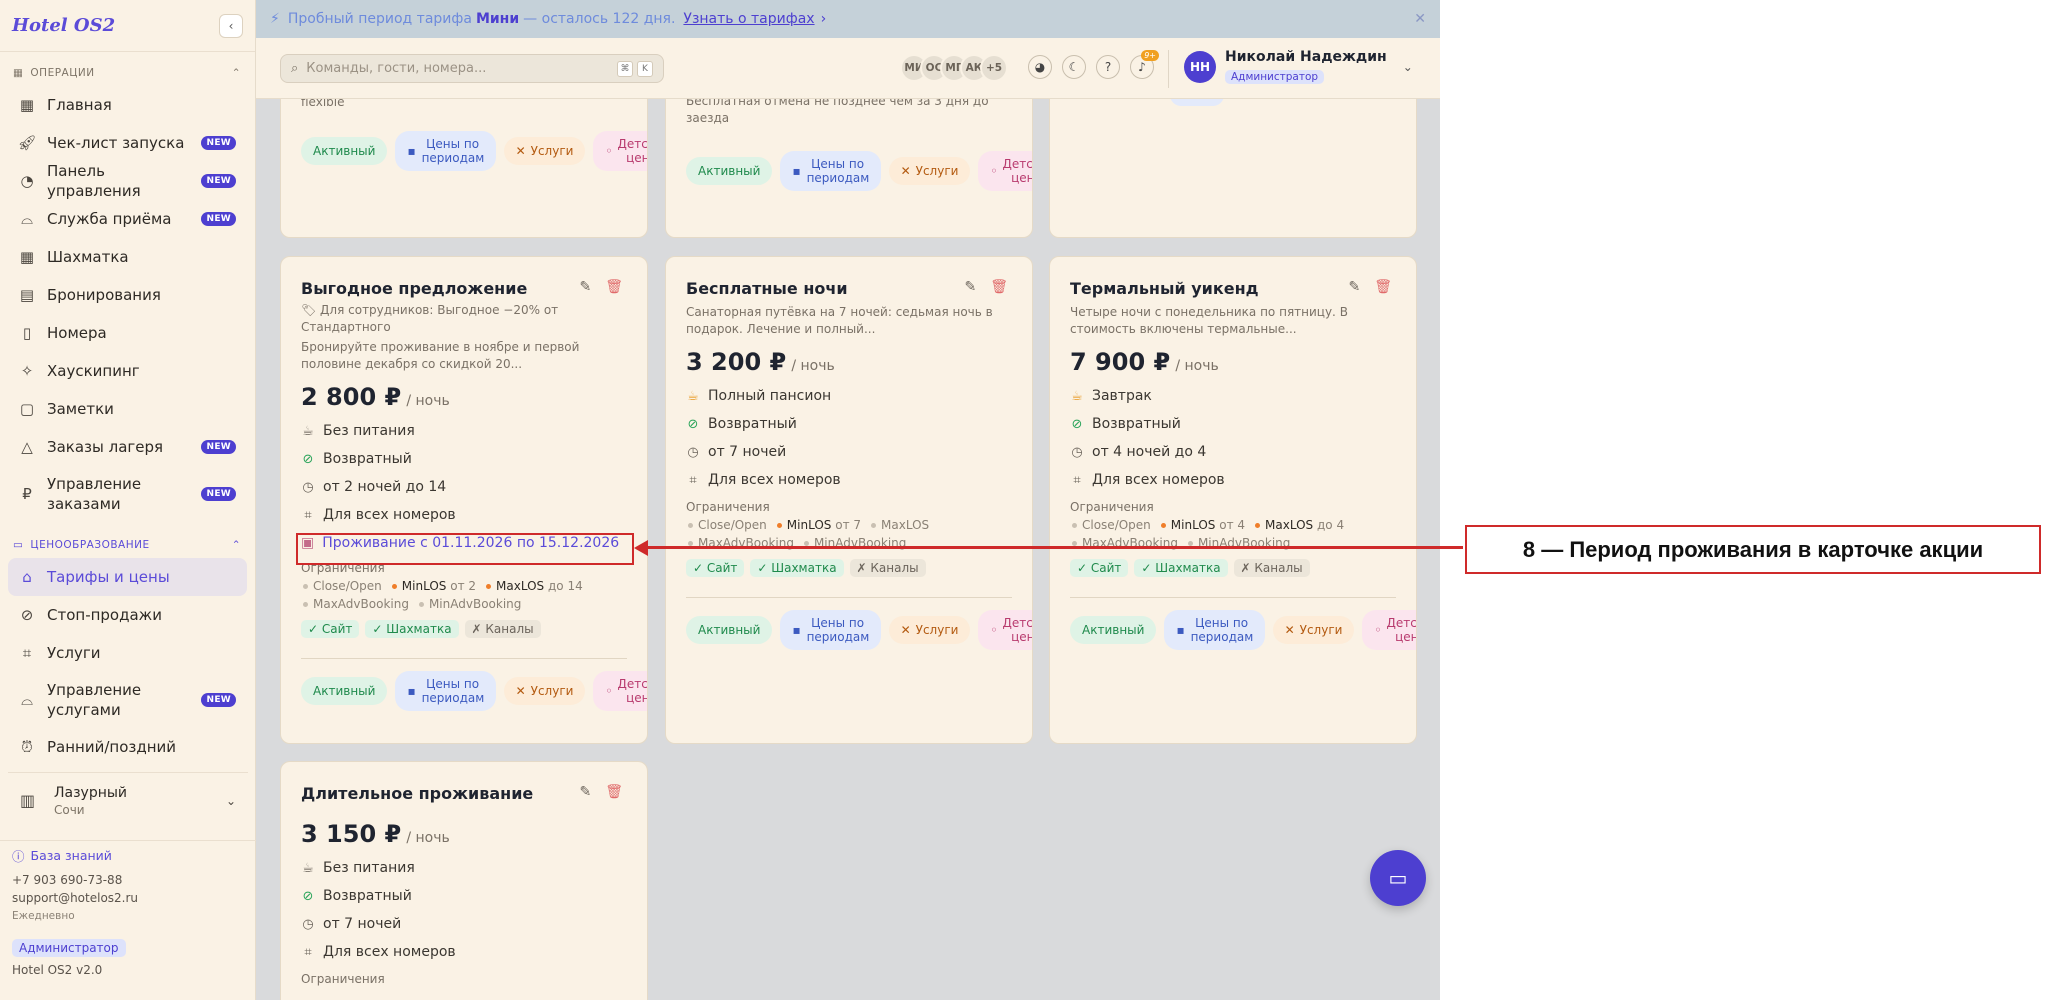 This screenshot has width=2063, height=1000. What do you see at coordinates (813, 366) in the screenshot?
I see `price-unit: / ночь` at bounding box center [813, 366].